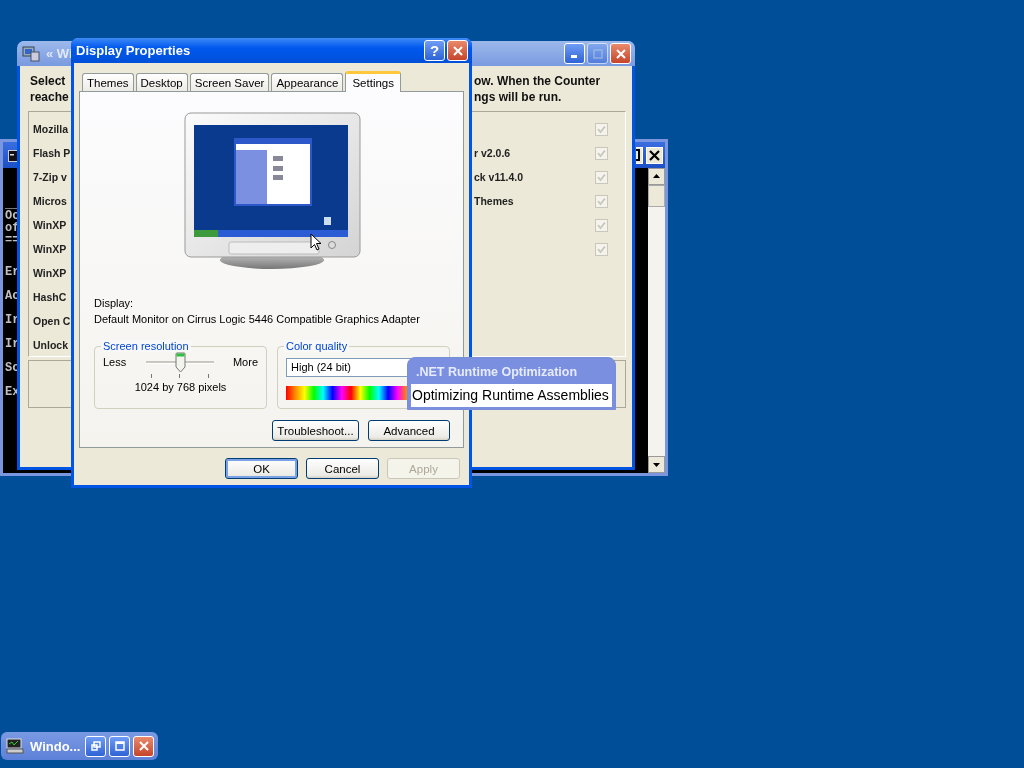 This screenshot has width=1024, height=768. Describe the element at coordinates (654, 155) in the screenshot. I see `close-icon` at that location.